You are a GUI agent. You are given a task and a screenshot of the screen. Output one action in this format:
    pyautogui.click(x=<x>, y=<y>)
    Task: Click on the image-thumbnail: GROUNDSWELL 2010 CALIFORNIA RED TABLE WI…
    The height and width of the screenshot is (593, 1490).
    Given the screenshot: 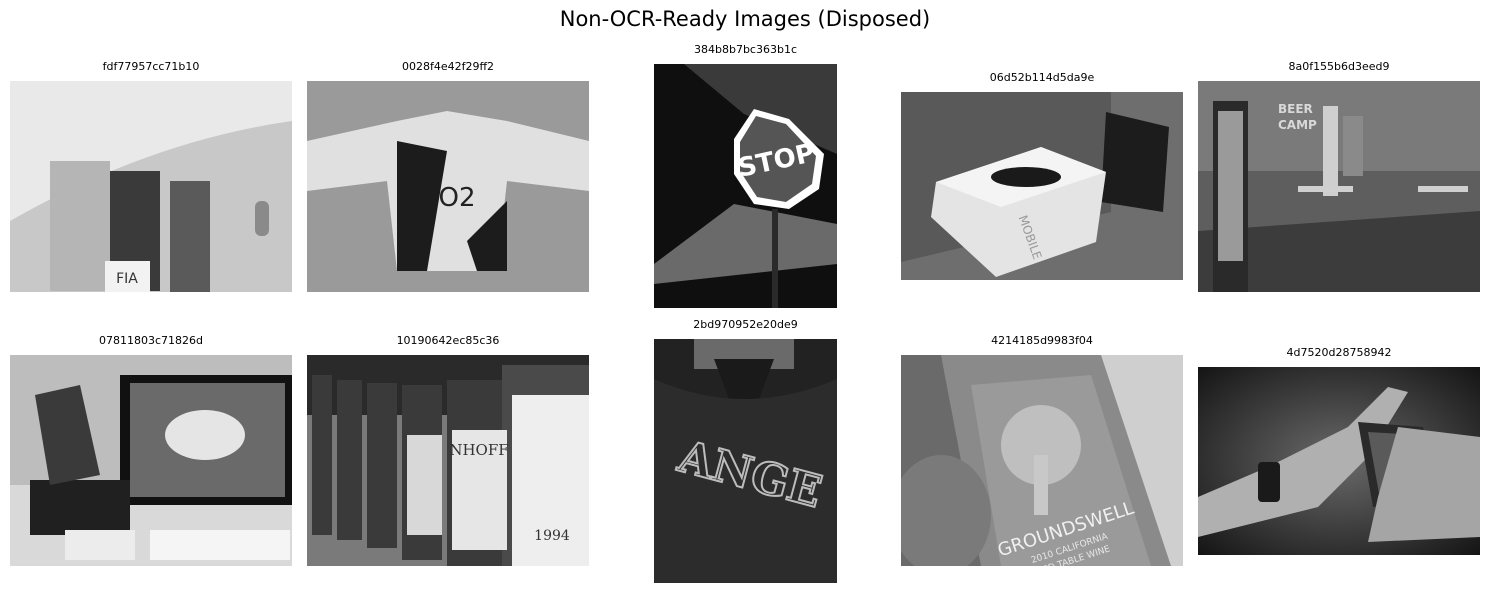 What is the action you would take?
    pyautogui.click(x=1042, y=460)
    